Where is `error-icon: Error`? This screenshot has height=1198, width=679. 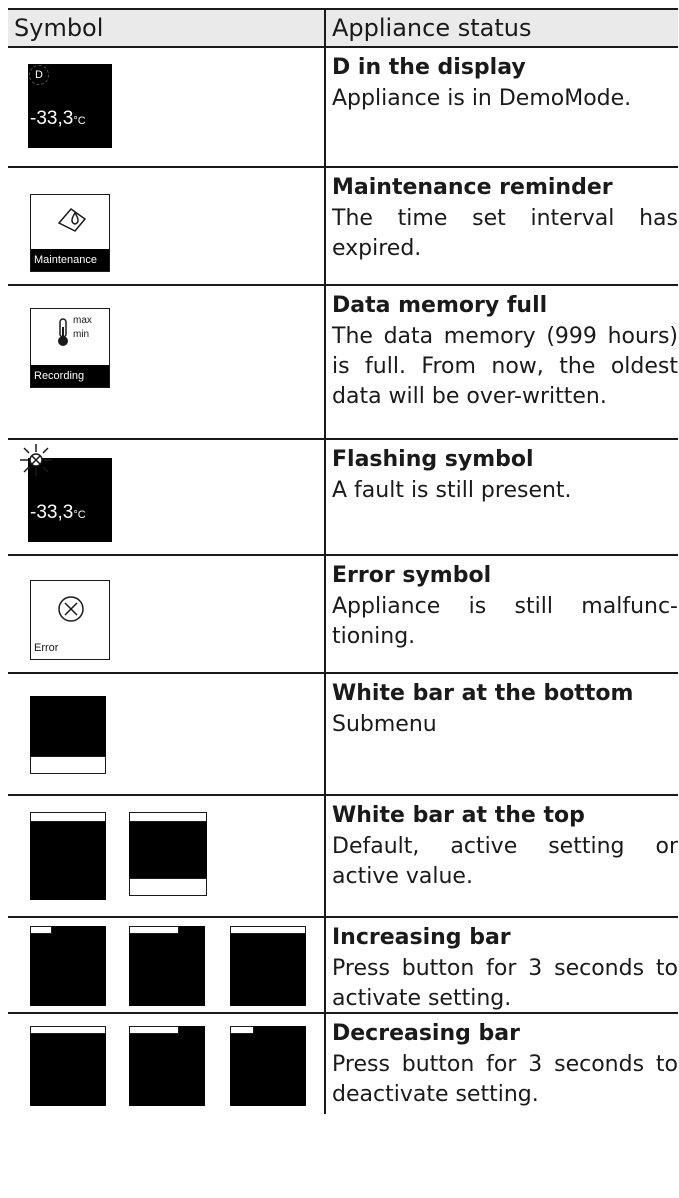
error-icon: Error is located at coordinates (70, 620).